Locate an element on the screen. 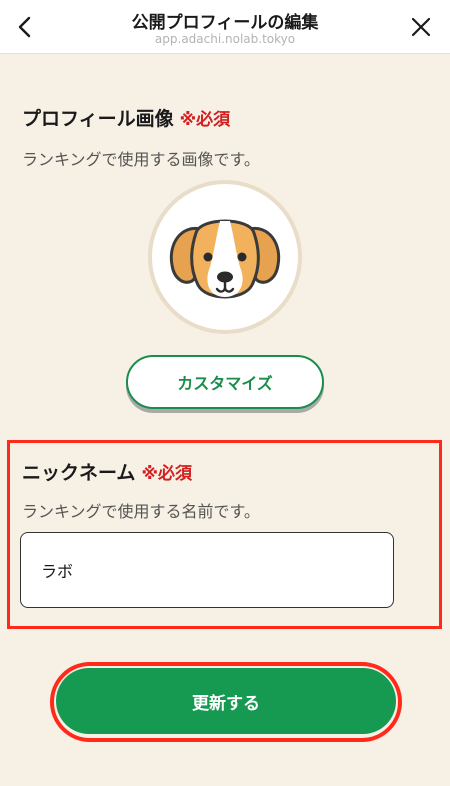 The width and height of the screenshot is (450, 786). profile-image-label: プロフィール画像 ※必須 is located at coordinates (126, 117).